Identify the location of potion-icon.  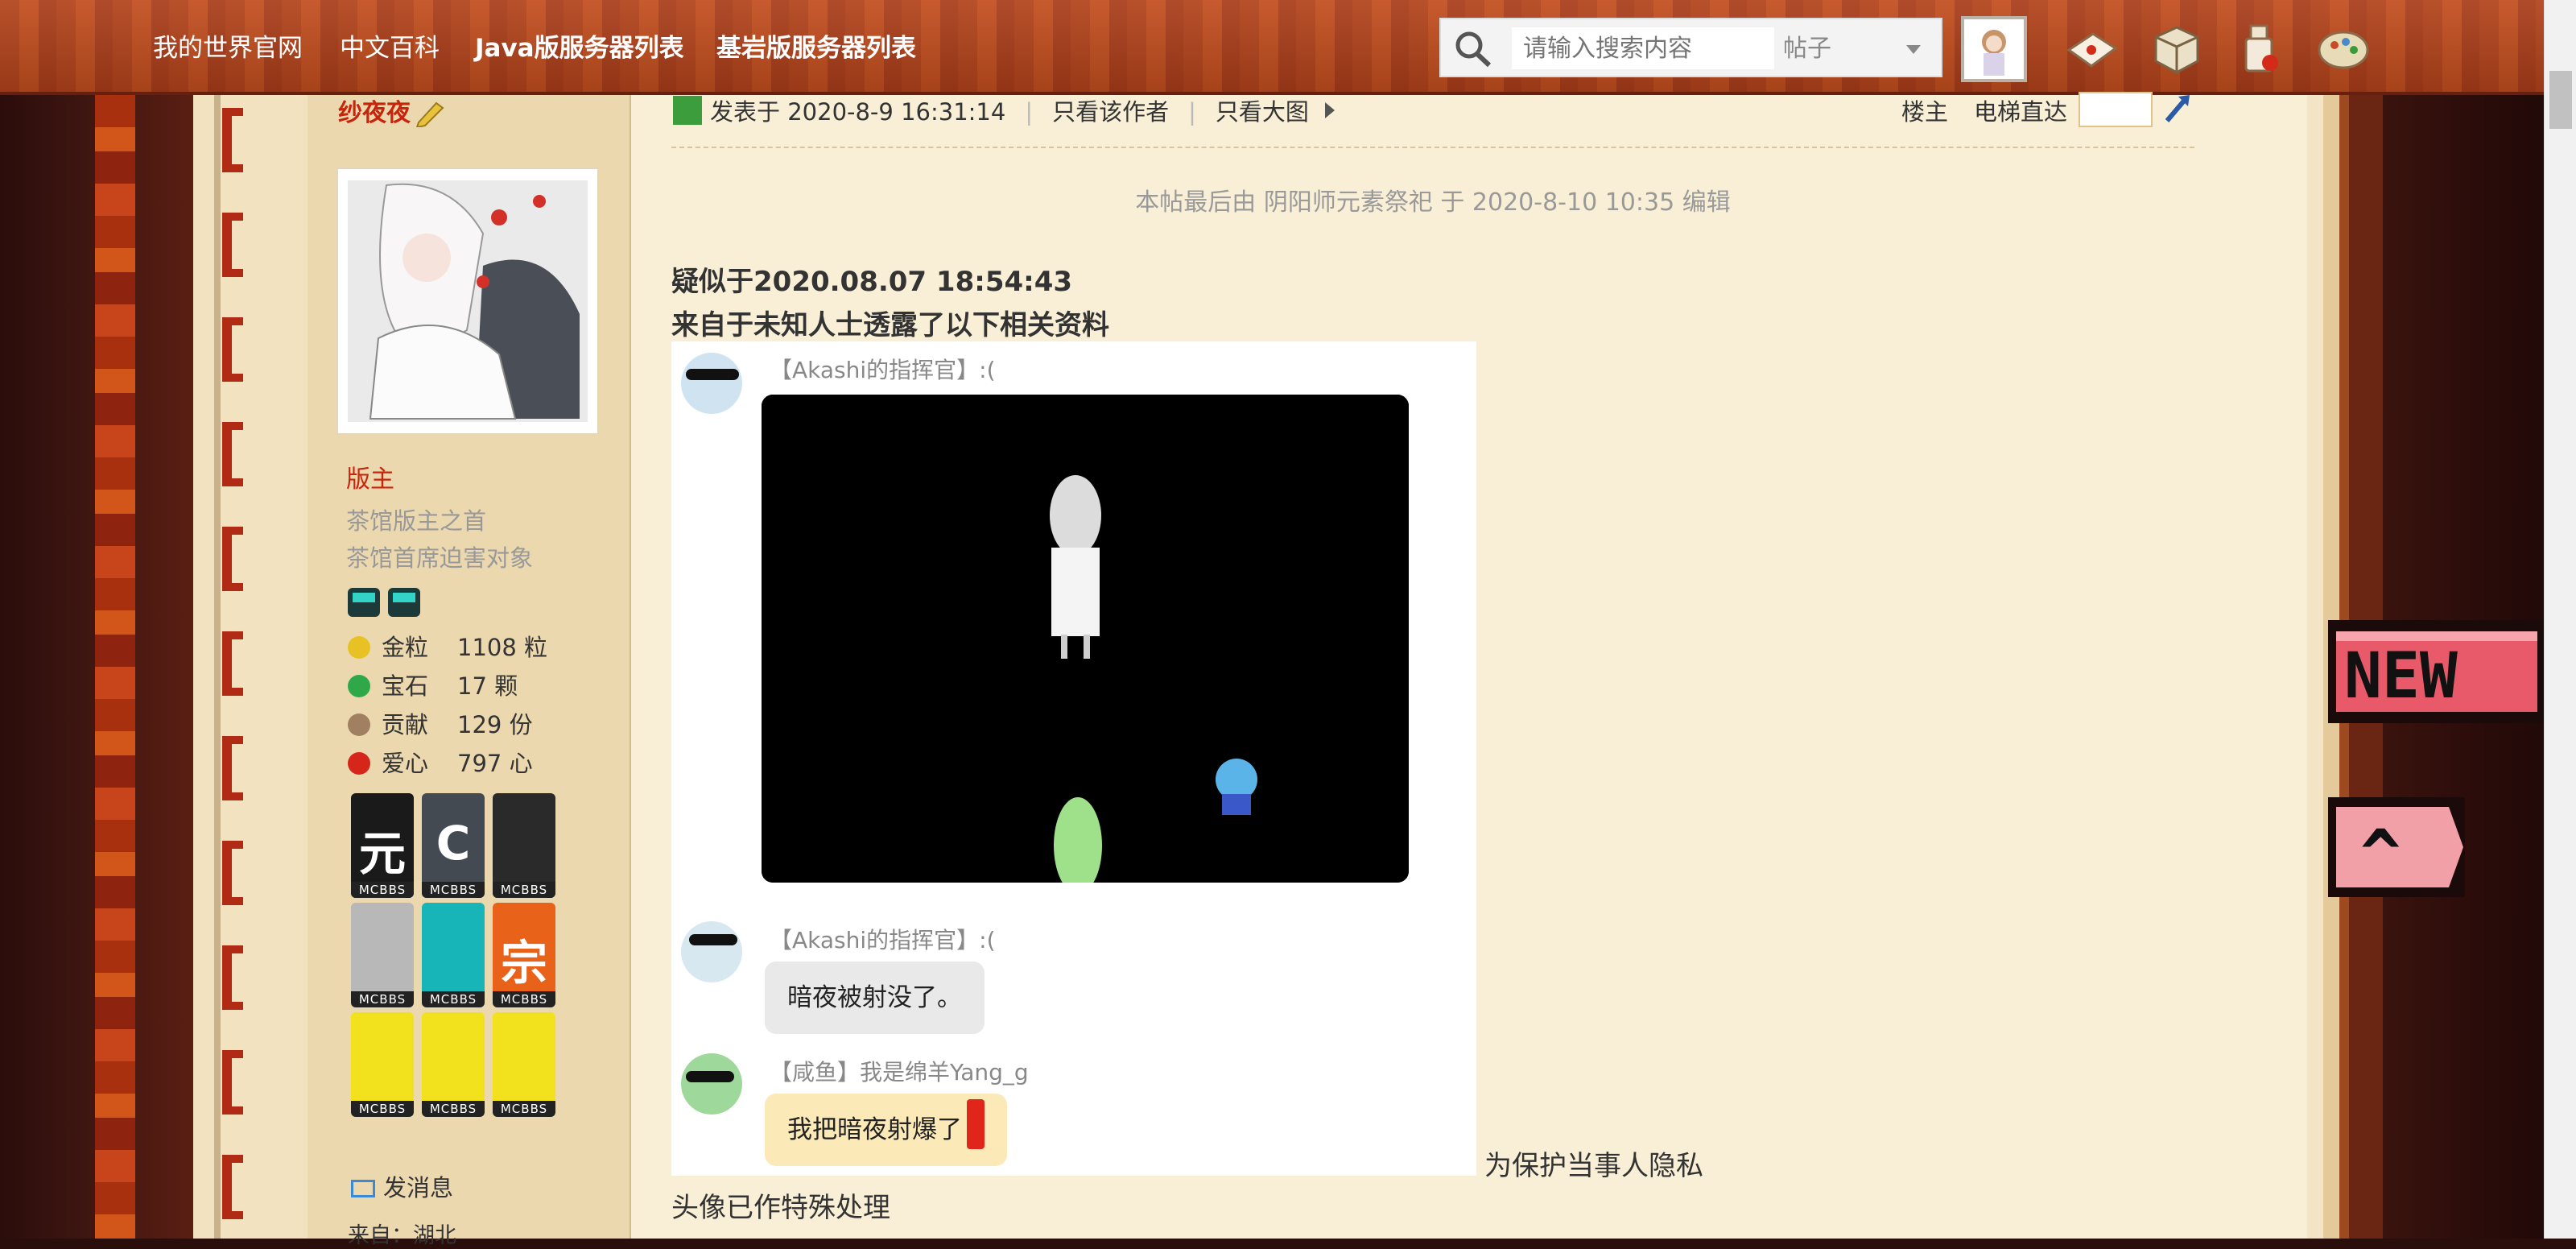
(2259, 49).